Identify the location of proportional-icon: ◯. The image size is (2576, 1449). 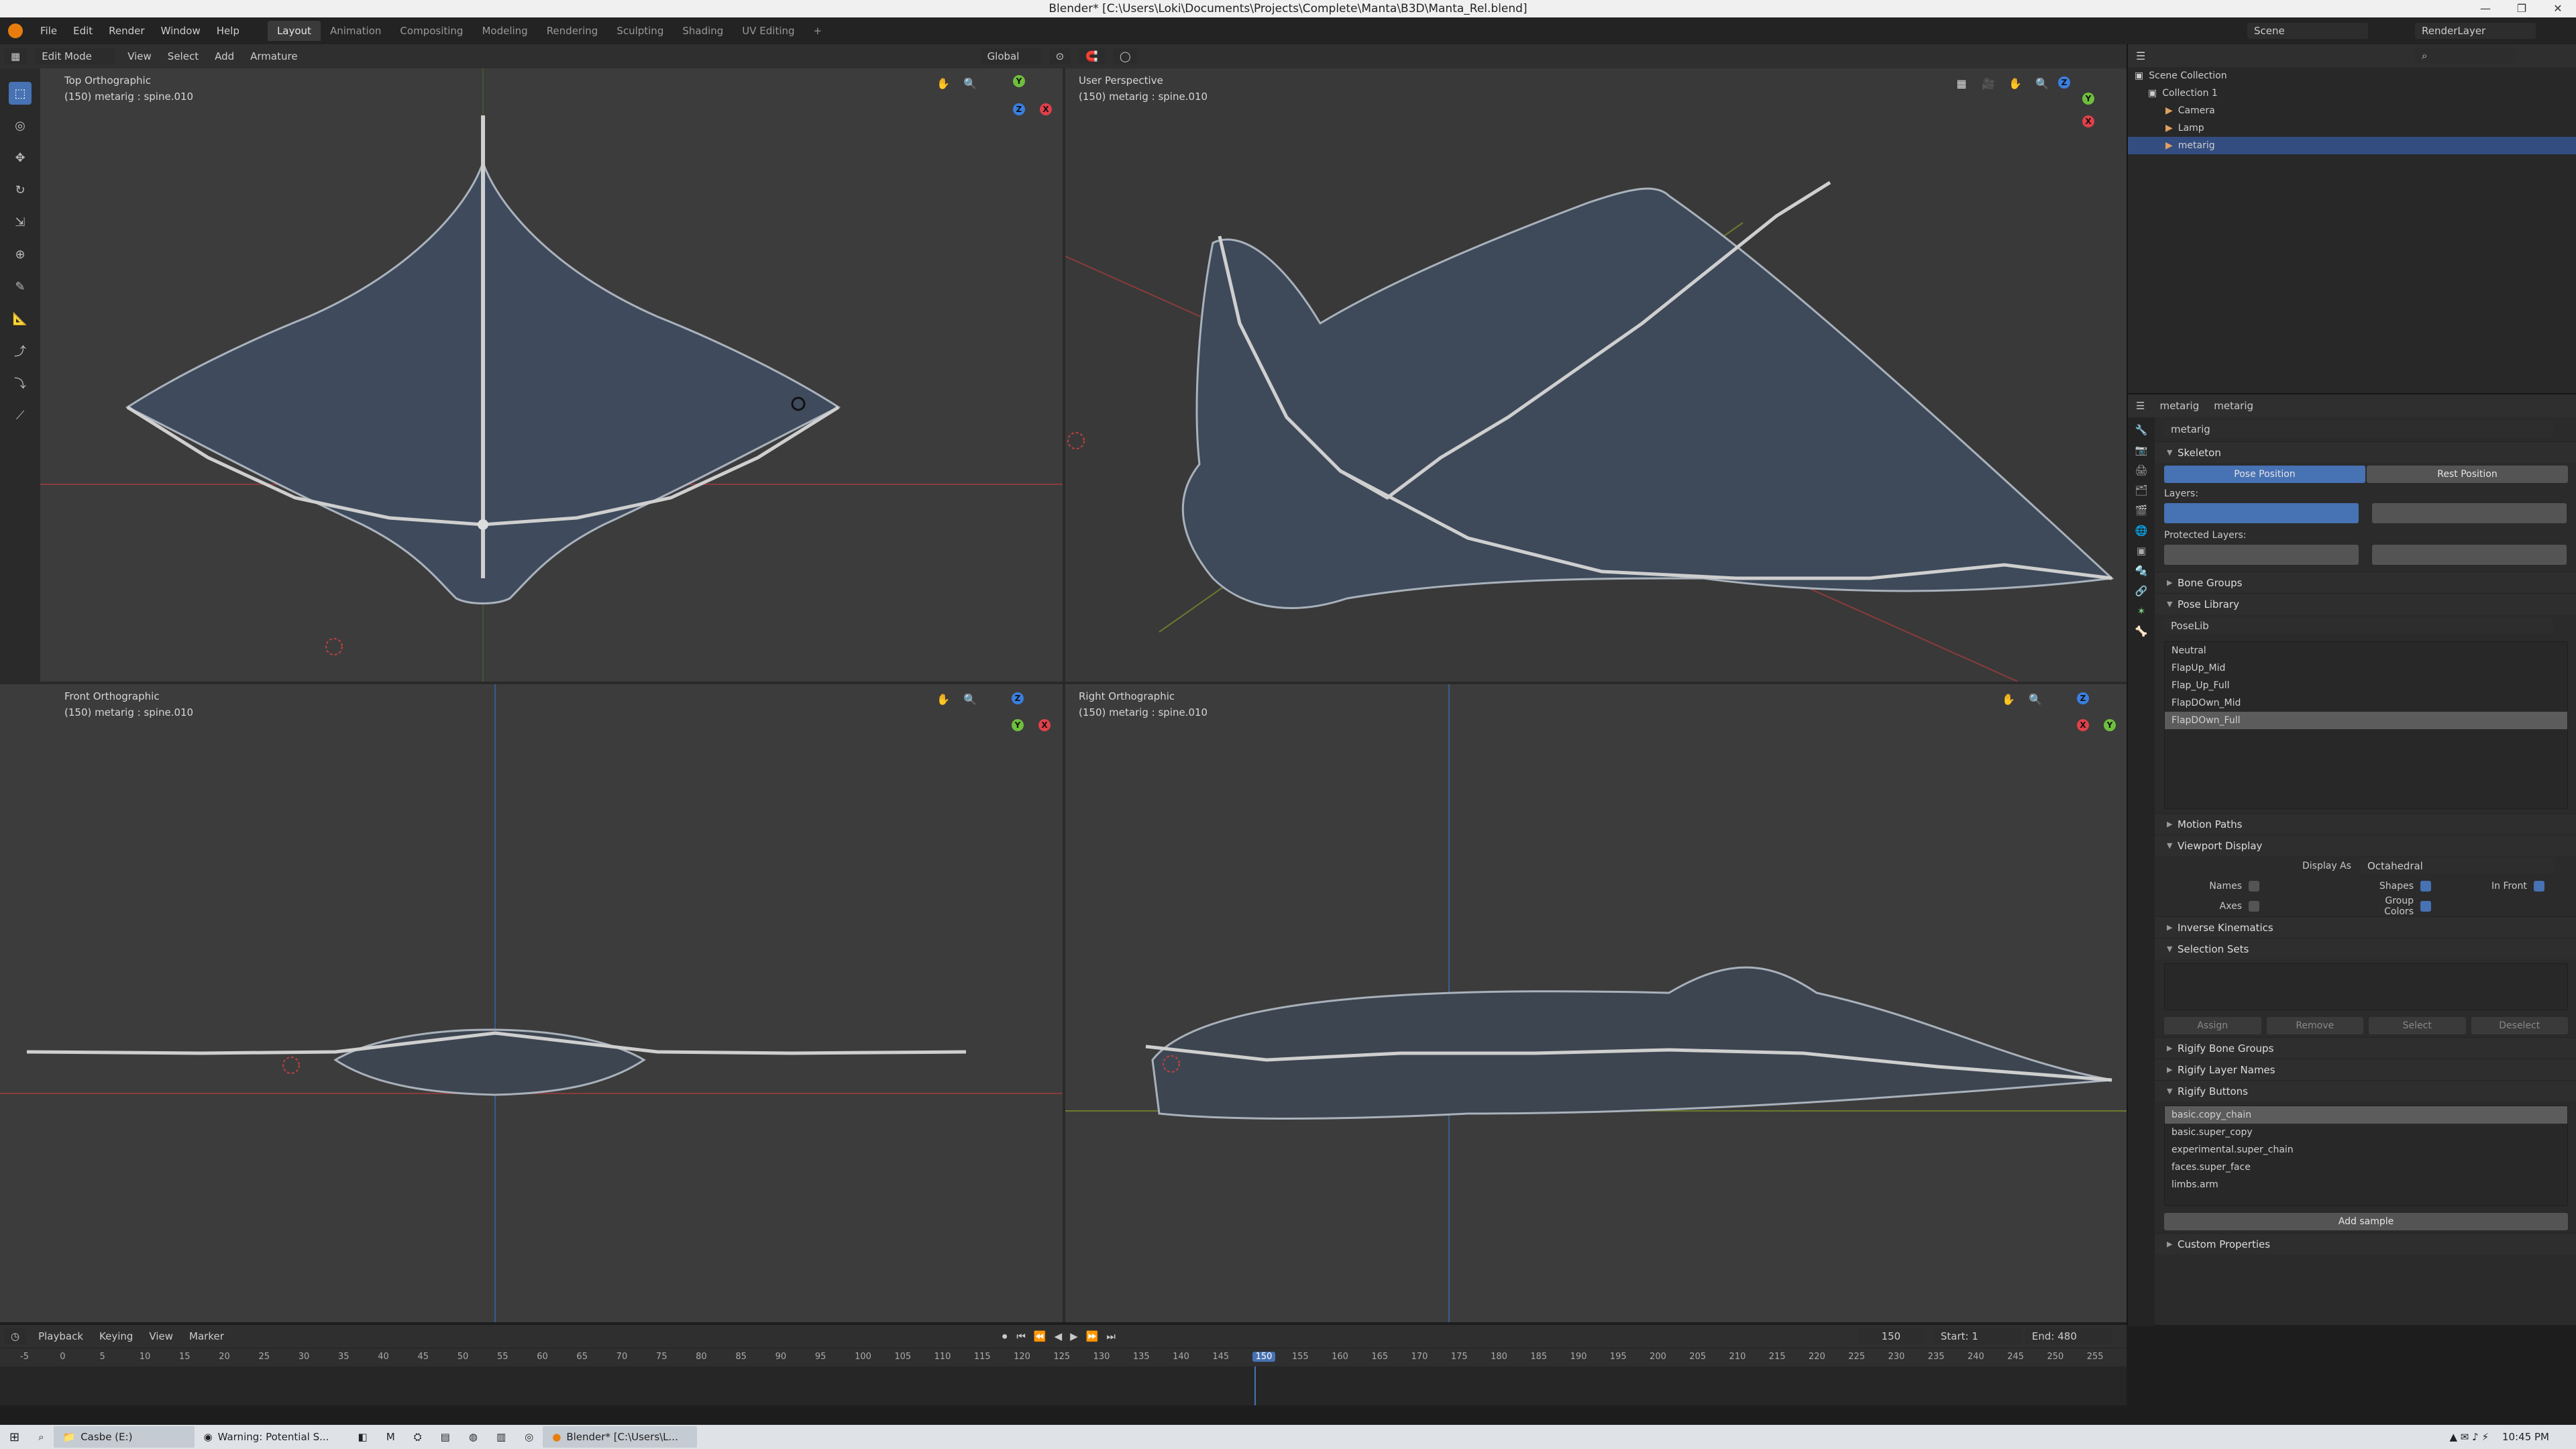
(1125, 56).